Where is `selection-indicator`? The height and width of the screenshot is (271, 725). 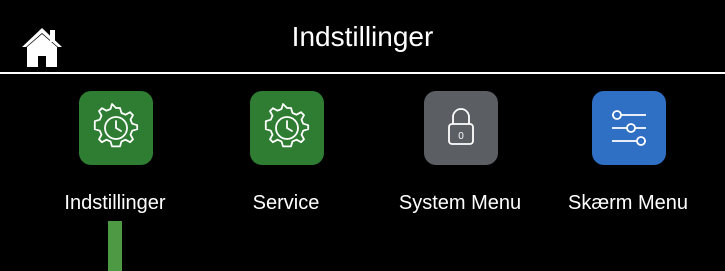 selection-indicator is located at coordinates (115, 246).